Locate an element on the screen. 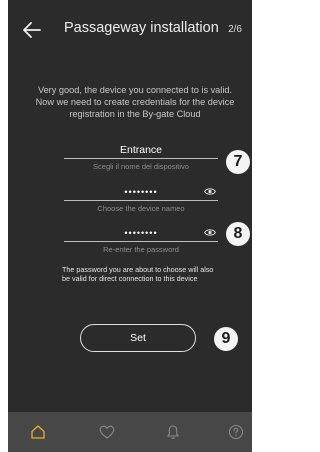  password-input: •••••••• is located at coordinates (141, 192).